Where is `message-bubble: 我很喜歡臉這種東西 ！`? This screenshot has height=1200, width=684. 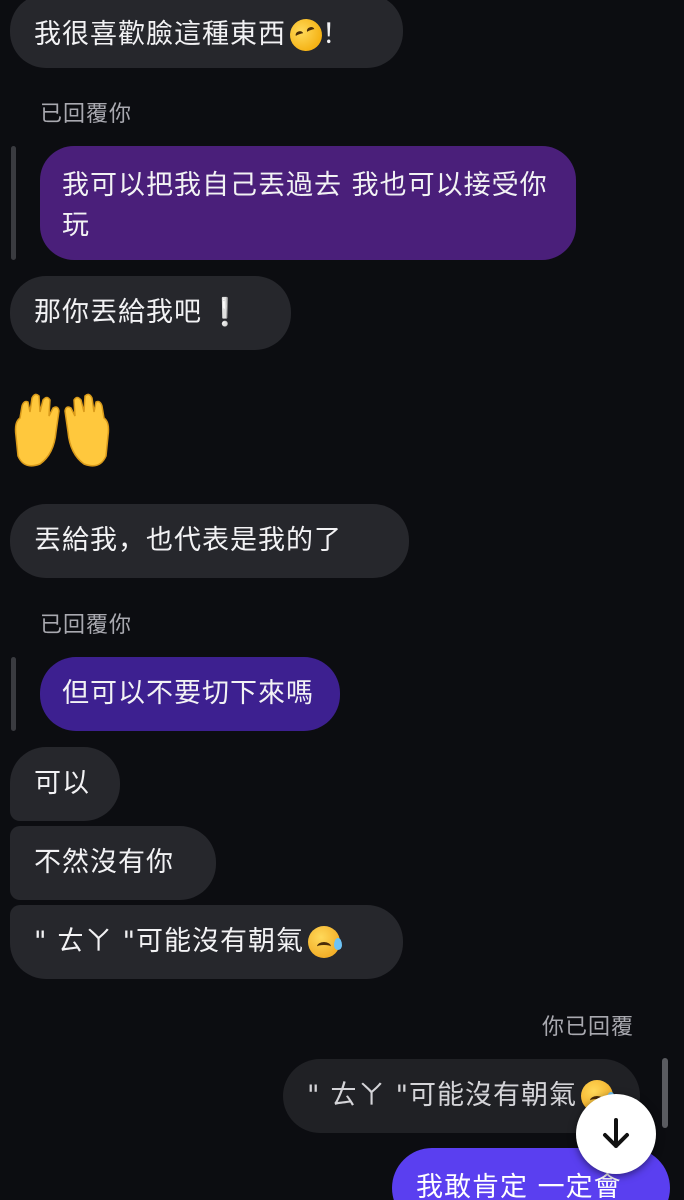 message-bubble: 我很喜歡臉這種東西 ！ is located at coordinates (206, 34).